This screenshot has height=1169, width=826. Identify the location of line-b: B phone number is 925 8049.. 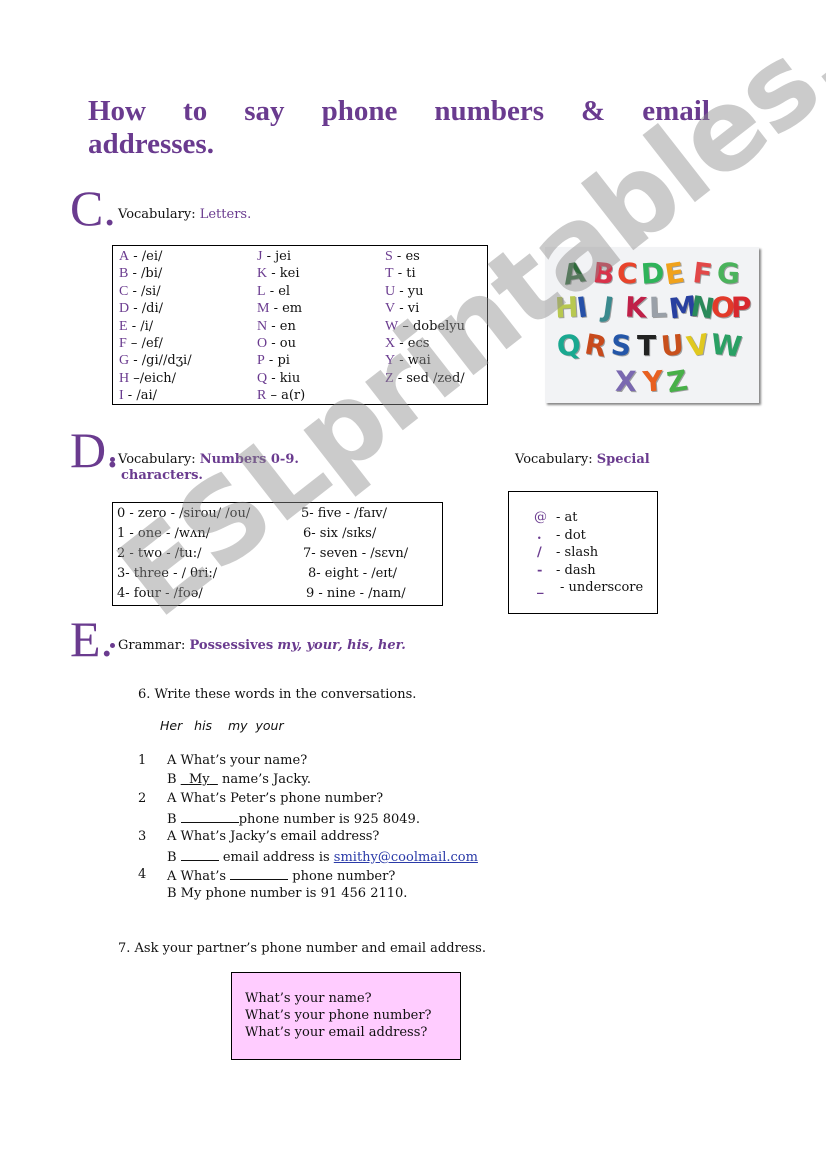
(293, 818).